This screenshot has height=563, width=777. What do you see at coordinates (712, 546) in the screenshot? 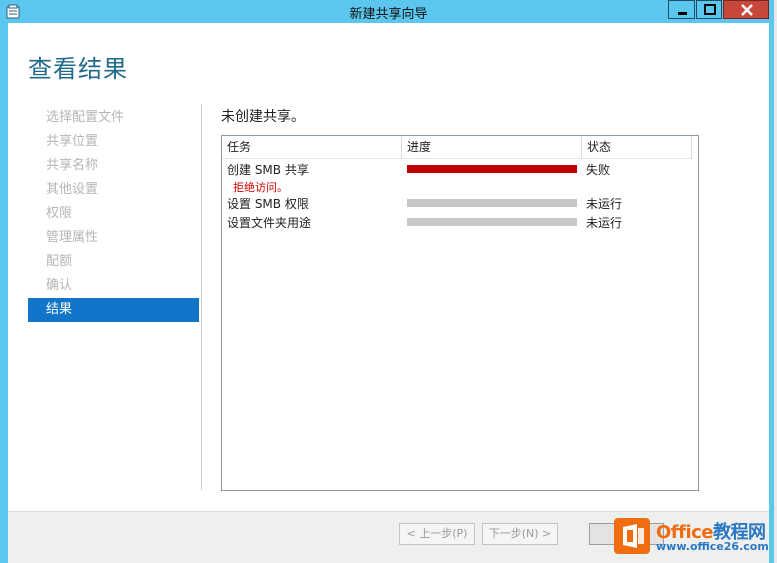
I see `watermark-url: www.office26.com` at bounding box center [712, 546].